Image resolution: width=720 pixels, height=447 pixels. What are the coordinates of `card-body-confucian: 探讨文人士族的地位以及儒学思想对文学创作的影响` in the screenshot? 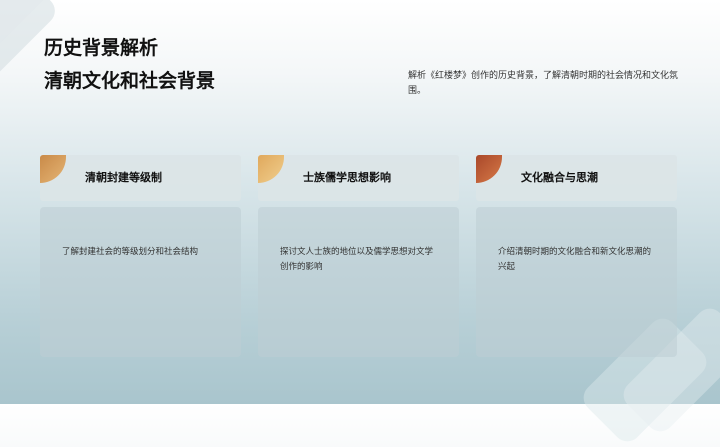 It's located at (358, 282).